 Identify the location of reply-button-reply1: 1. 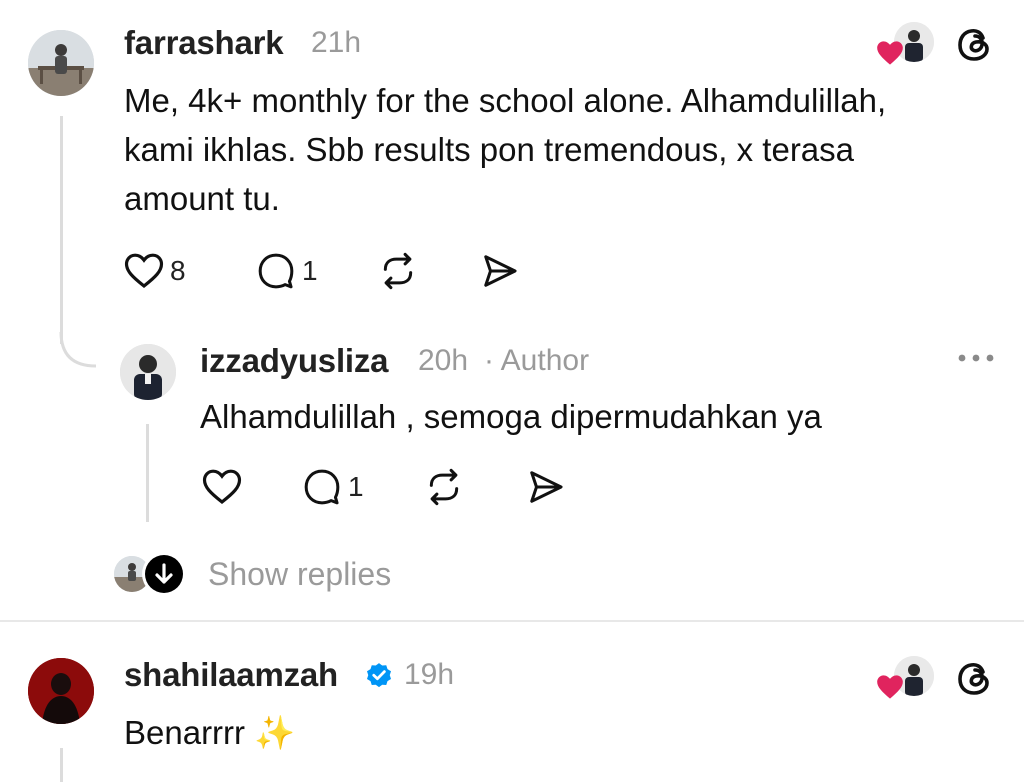
(333, 487).